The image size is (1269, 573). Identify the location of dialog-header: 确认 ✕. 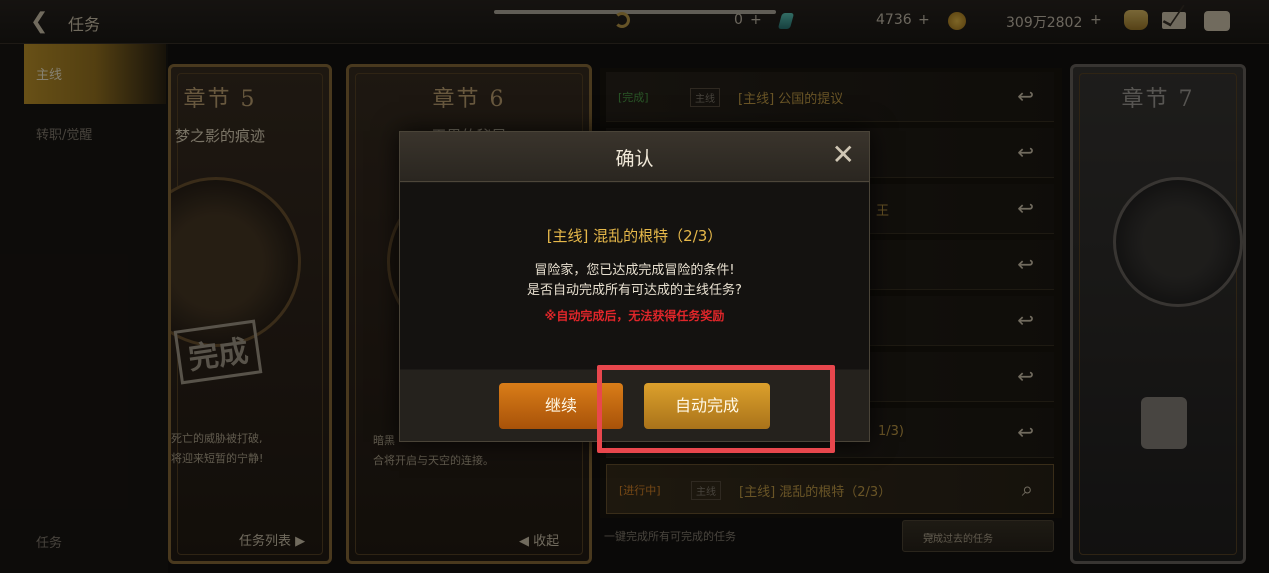
(634, 157).